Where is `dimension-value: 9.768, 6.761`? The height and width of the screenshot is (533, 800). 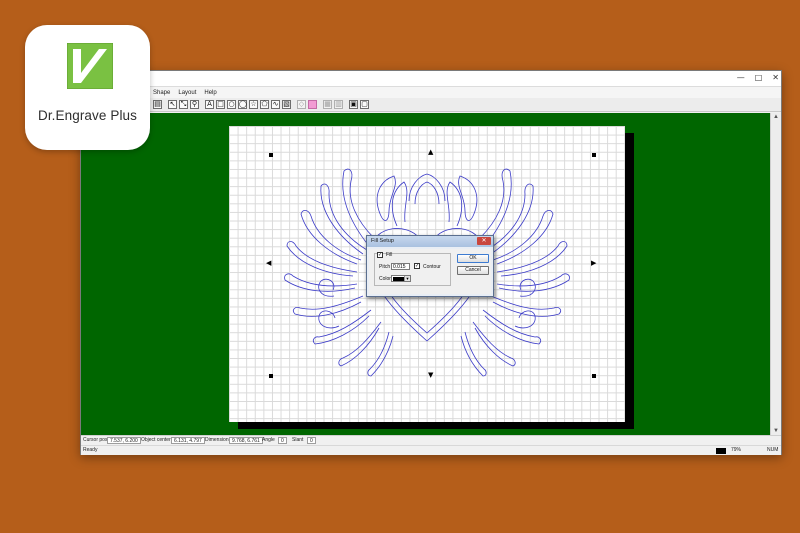
dimension-value: 9.768, 6.761 is located at coordinates (246, 440).